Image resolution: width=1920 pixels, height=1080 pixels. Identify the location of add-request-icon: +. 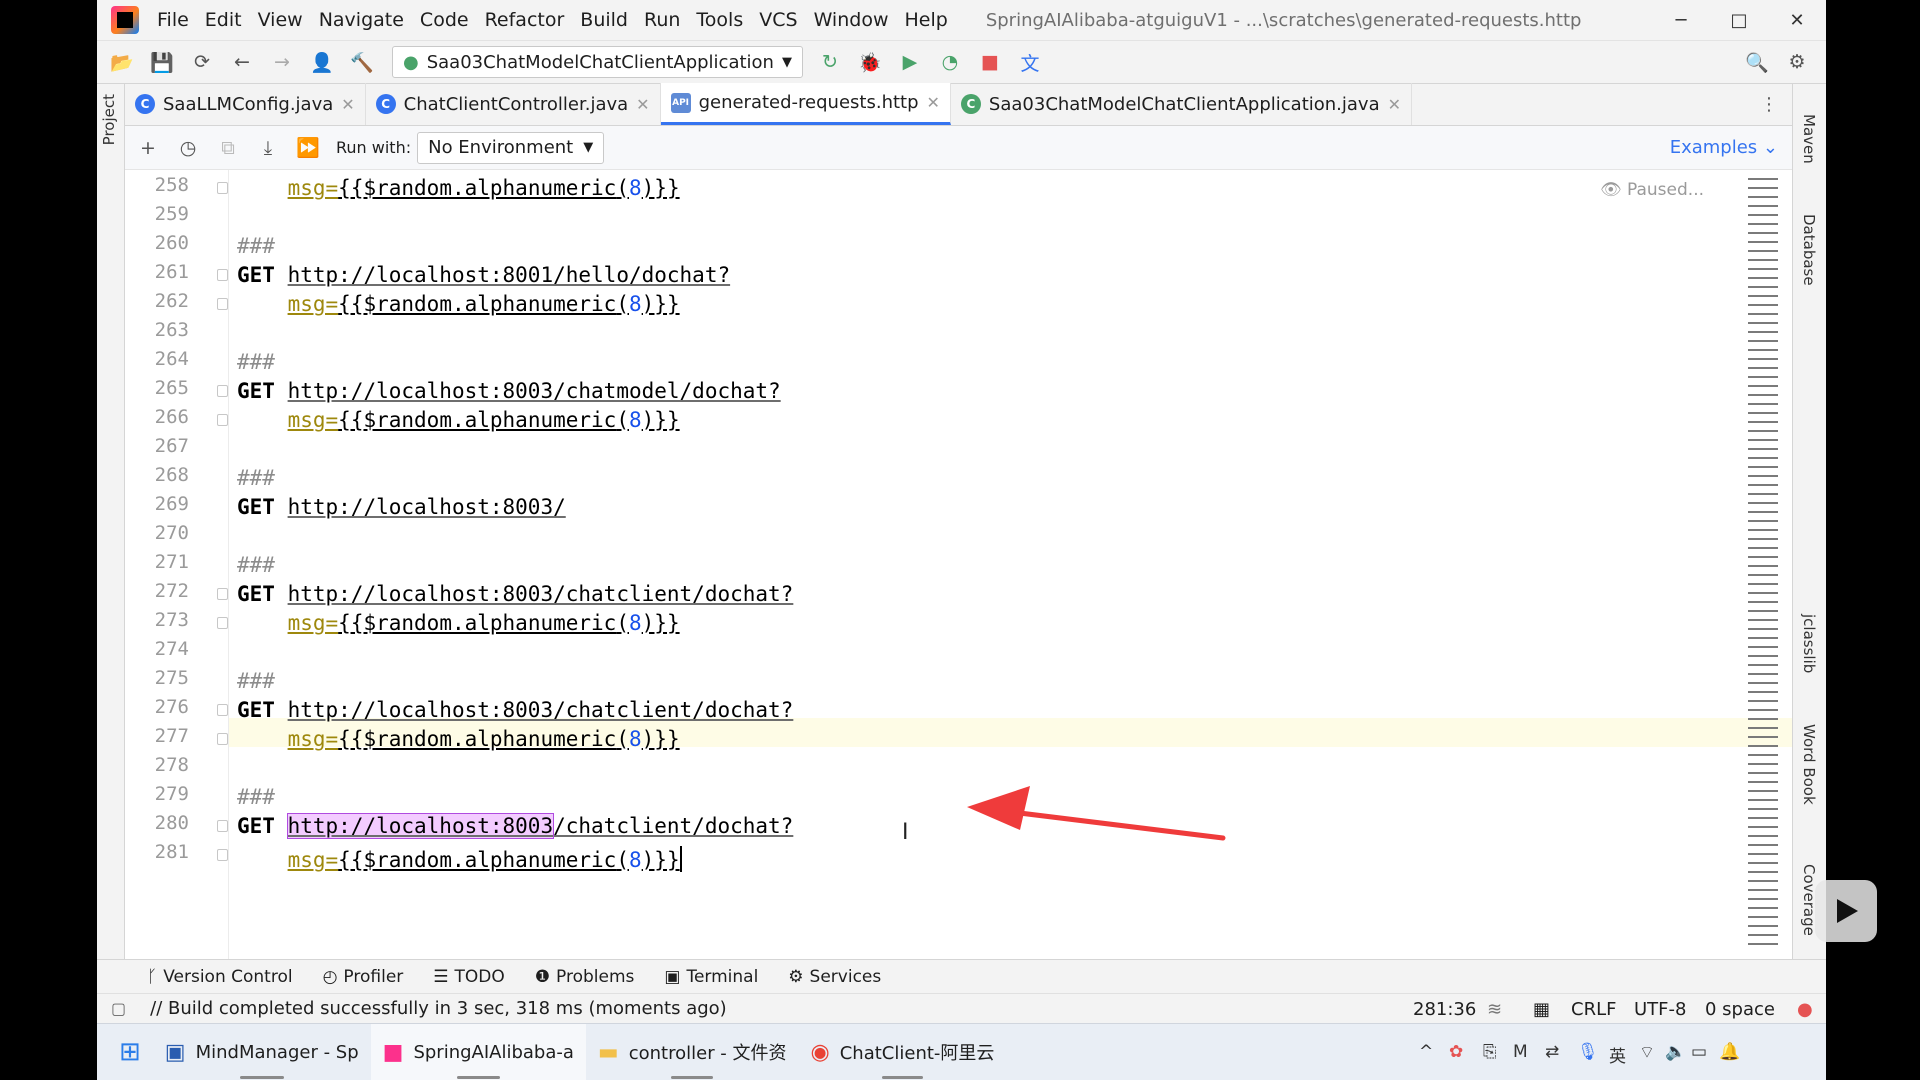
(148, 148).